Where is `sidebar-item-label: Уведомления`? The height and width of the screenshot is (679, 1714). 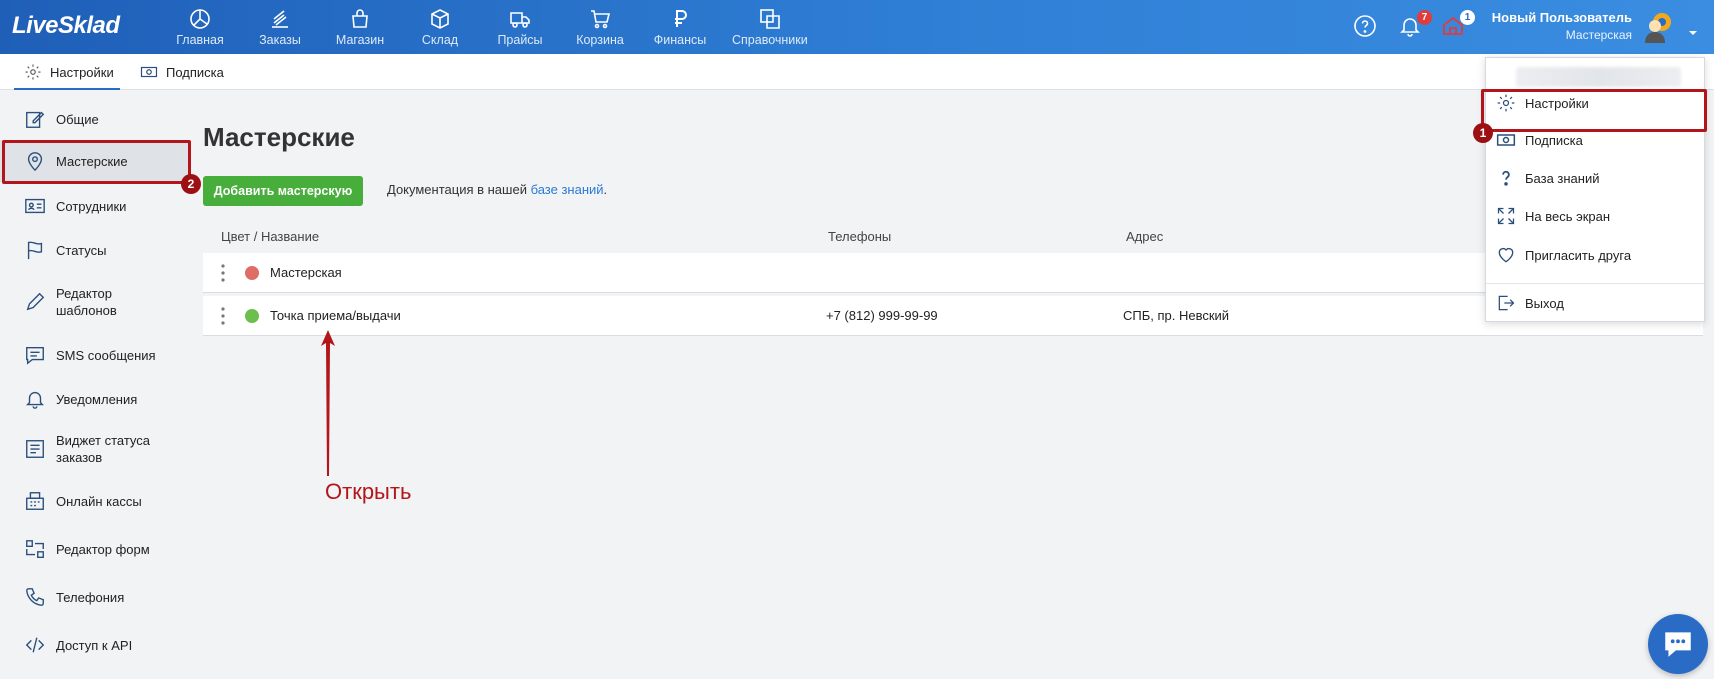
sidebar-item-label: Уведомления is located at coordinates (97, 399).